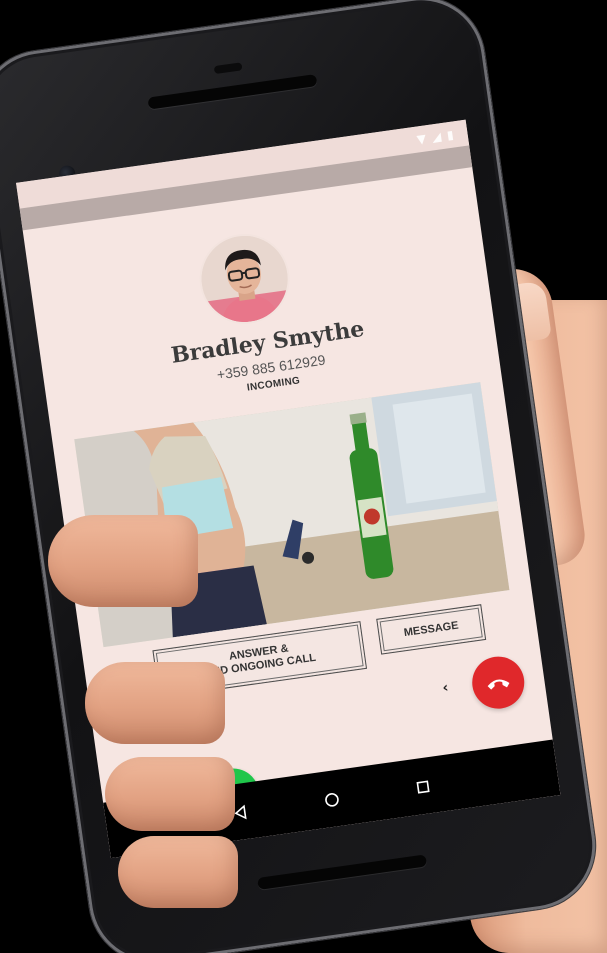  Describe the element at coordinates (436, 137) in the screenshot. I see `signal-icon: ◢` at that location.